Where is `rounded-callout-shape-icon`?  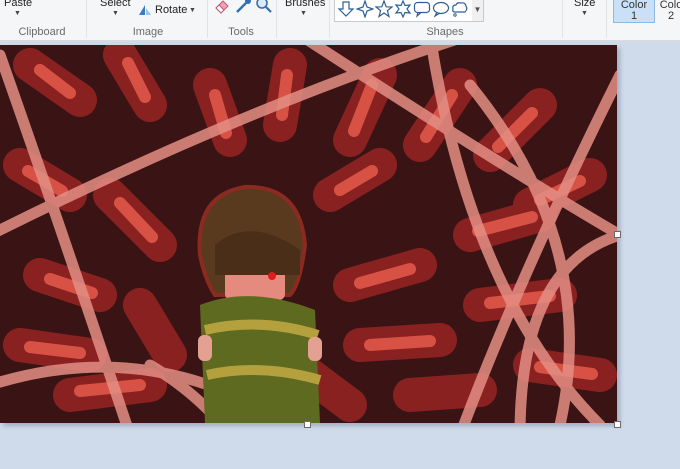
rounded-callout-shape-icon is located at coordinates (422, 9).